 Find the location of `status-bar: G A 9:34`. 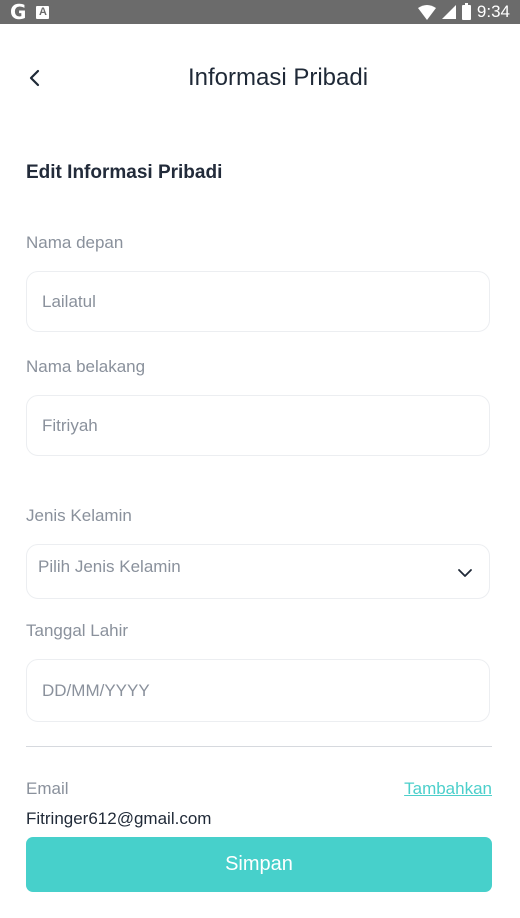

status-bar: G A 9:34 is located at coordinates (260, 12).